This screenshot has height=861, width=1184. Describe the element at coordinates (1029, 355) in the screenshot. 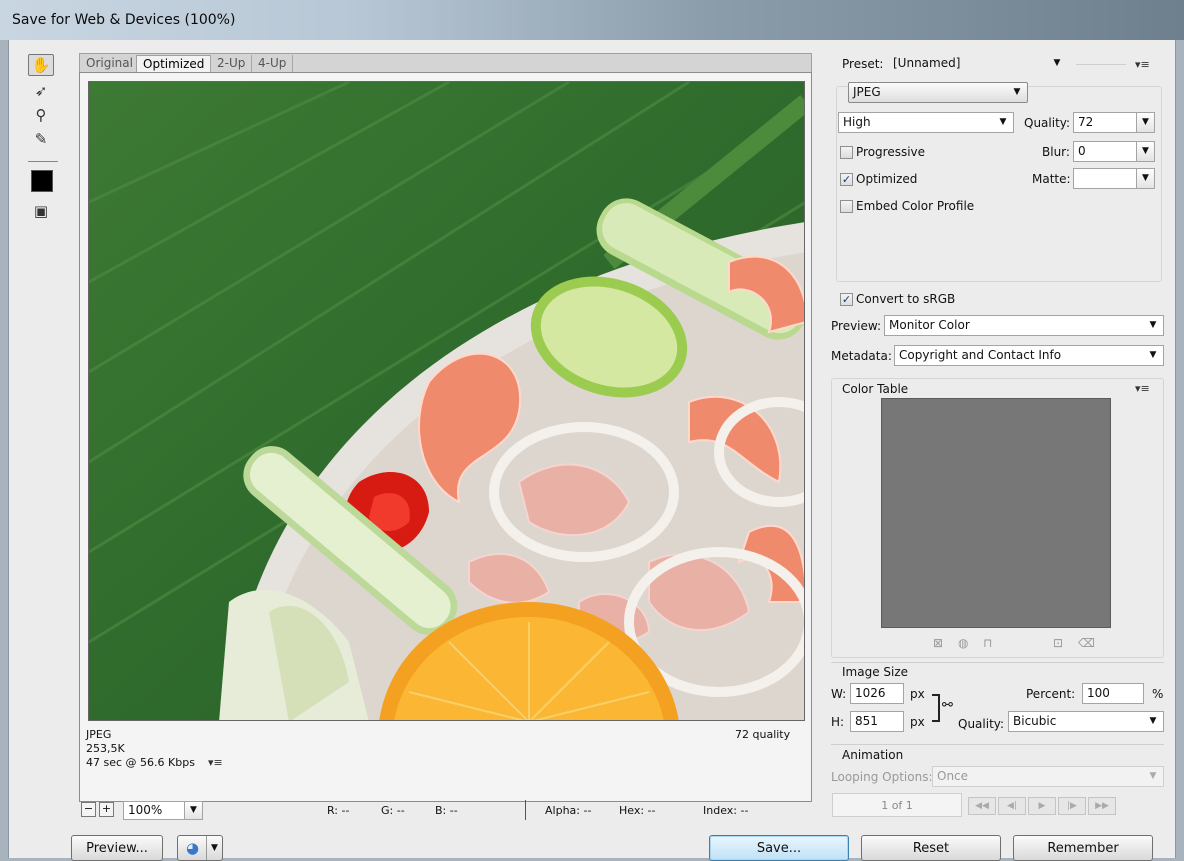

I see `metadata-select: Copyright and Contact Info ▼` at that location.